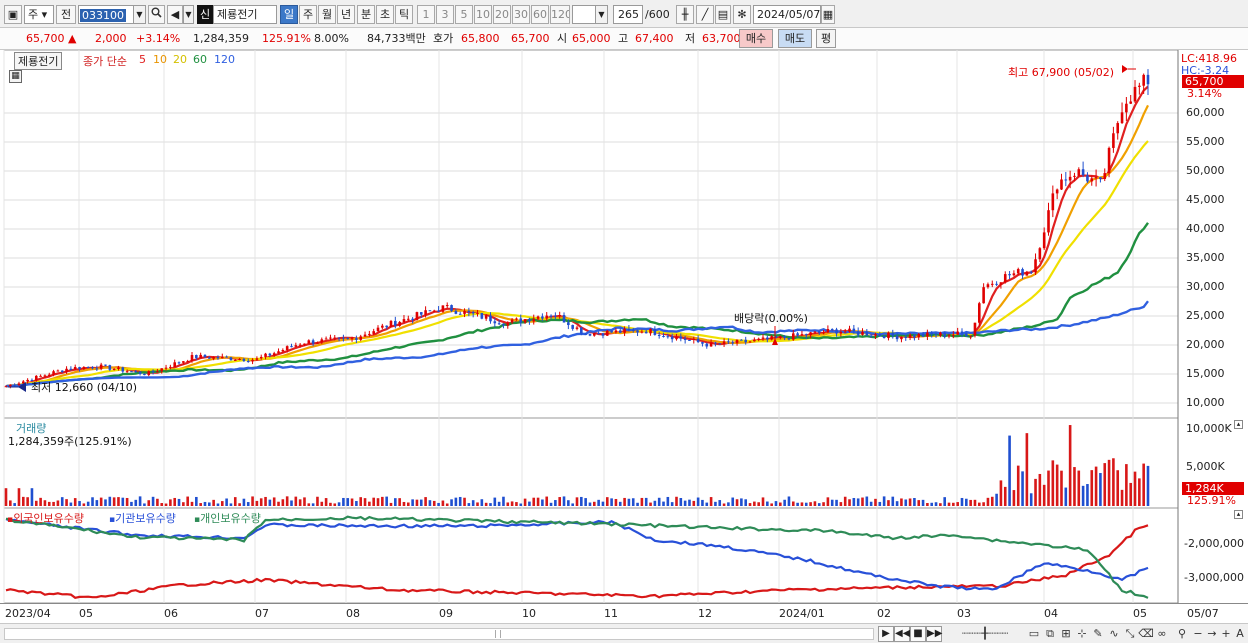 This screenshot has width=1248, height=643. What do you see at coordinates (289, 14) in the screenshot?
I see `period-tab-day: 일` at bounding box center [289, 14].